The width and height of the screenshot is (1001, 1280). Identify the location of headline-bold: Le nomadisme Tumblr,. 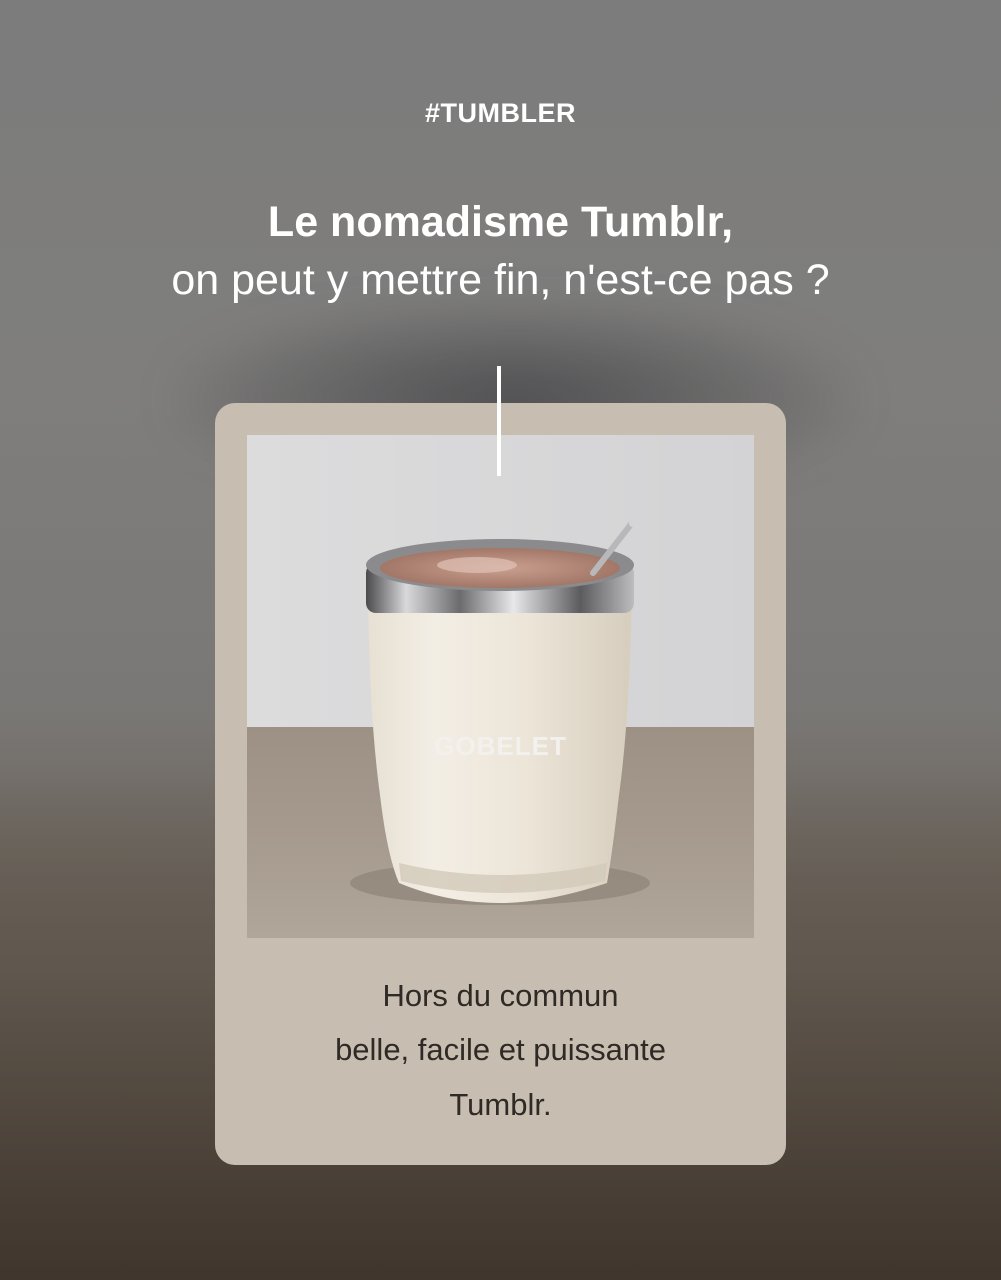
(500, 222).